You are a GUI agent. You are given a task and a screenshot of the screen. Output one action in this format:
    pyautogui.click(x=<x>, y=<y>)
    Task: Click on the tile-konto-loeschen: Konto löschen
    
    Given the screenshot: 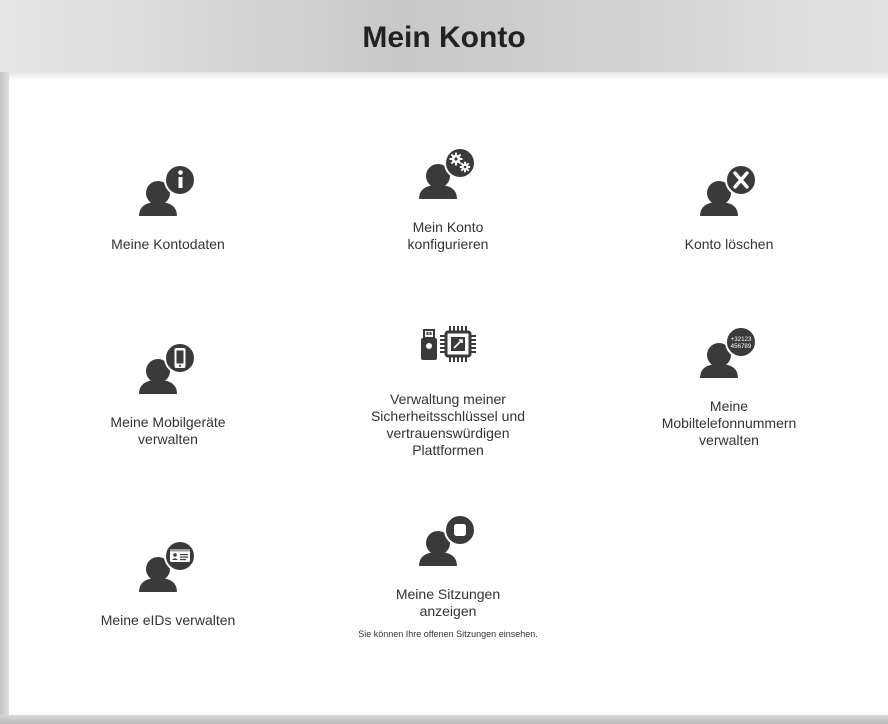 What is the action you would take?
    pyautogui.click(x=729, y=206)
    